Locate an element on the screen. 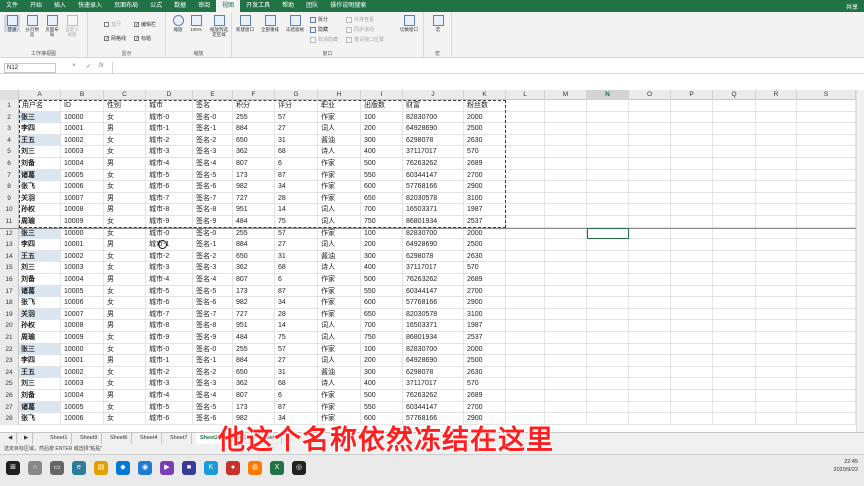 This screenshot has width=864, height=486. grid-cell: 城市-4 is located at coordinates (169, 396).